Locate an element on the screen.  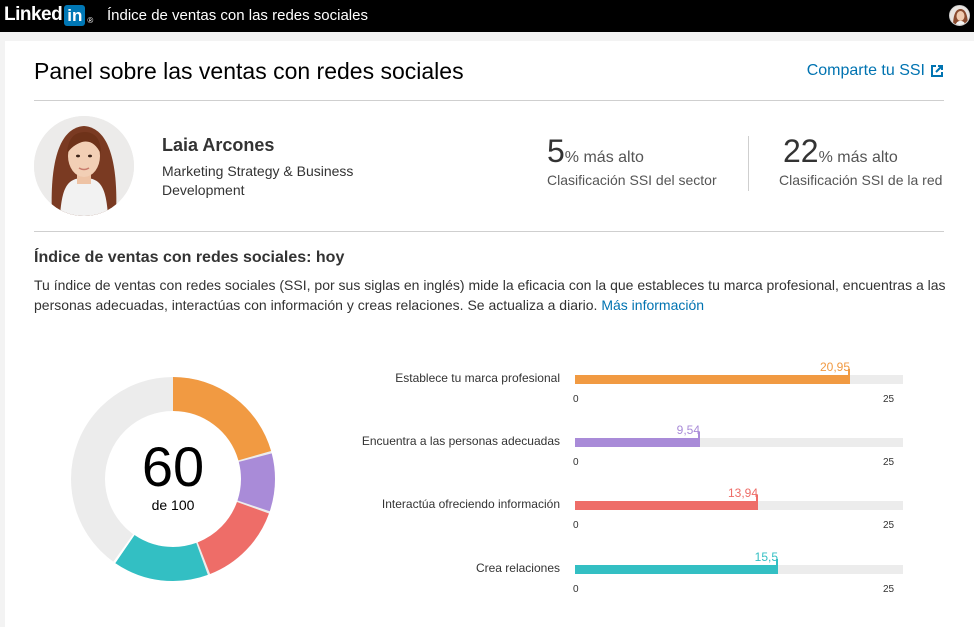
share-ssi-link: Comparte tu SSI is located at coordinates (875, 71).